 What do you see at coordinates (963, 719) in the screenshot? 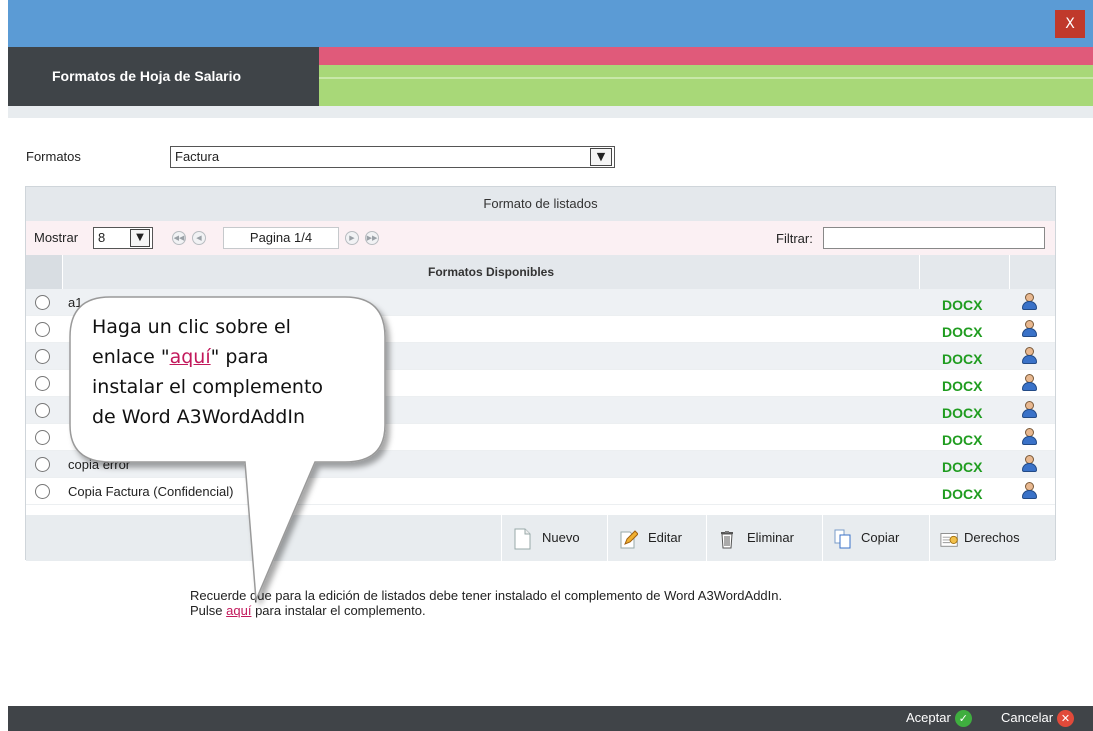
I see `check-icon: ✓` at bounding box center [963, 719].